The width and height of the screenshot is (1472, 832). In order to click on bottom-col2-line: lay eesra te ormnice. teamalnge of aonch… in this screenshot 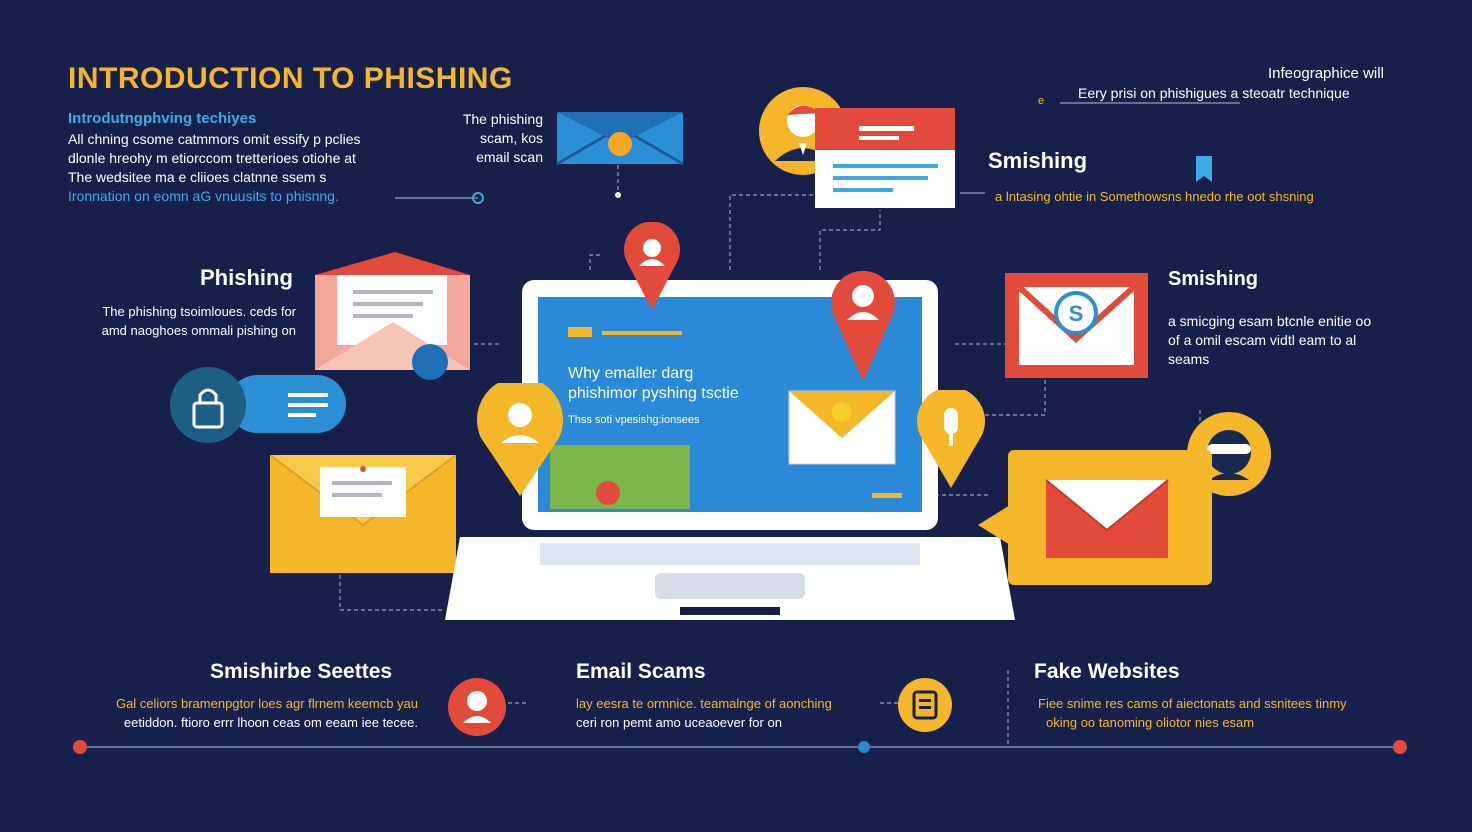, I will do `click(704, 703)`.